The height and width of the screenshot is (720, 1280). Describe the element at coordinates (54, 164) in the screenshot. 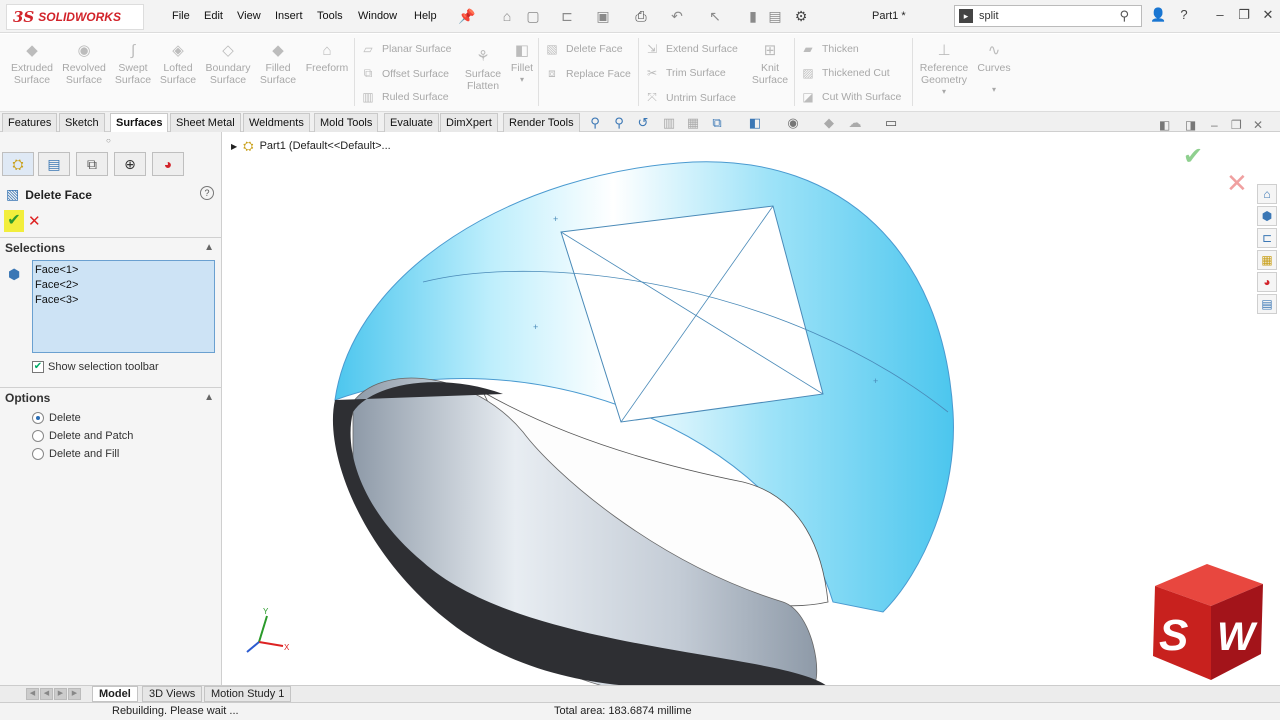

I see `property-manager-tab-icon: ▤` at that location.